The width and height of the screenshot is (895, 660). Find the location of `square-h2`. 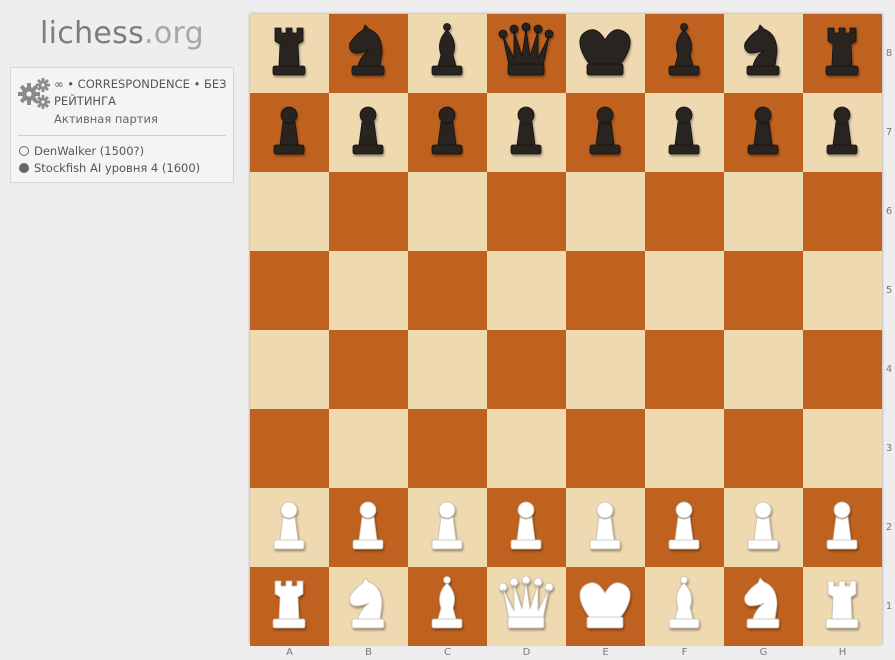

square-h2 is located at coordinates (842, 527).